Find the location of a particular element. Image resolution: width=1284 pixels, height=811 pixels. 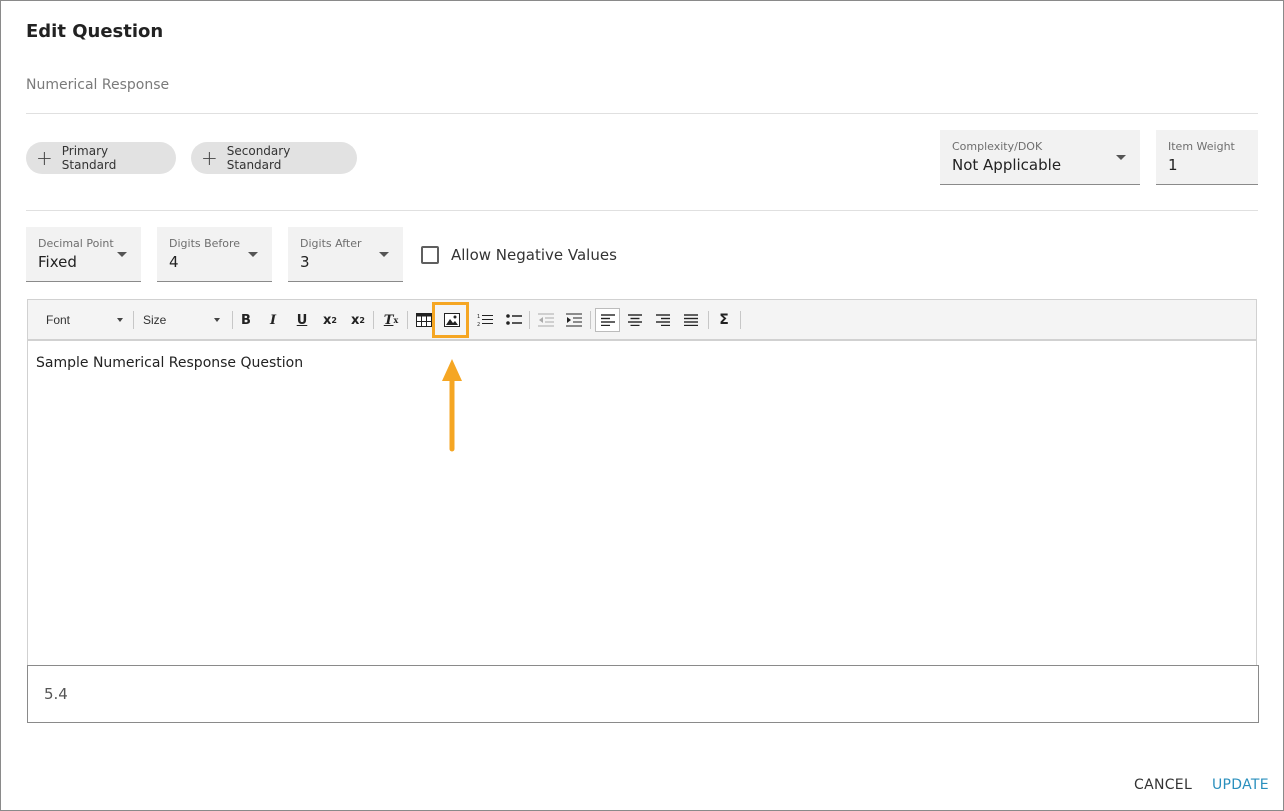

digits-after-select: Digits After 3 is located at coordinates (345, 254).